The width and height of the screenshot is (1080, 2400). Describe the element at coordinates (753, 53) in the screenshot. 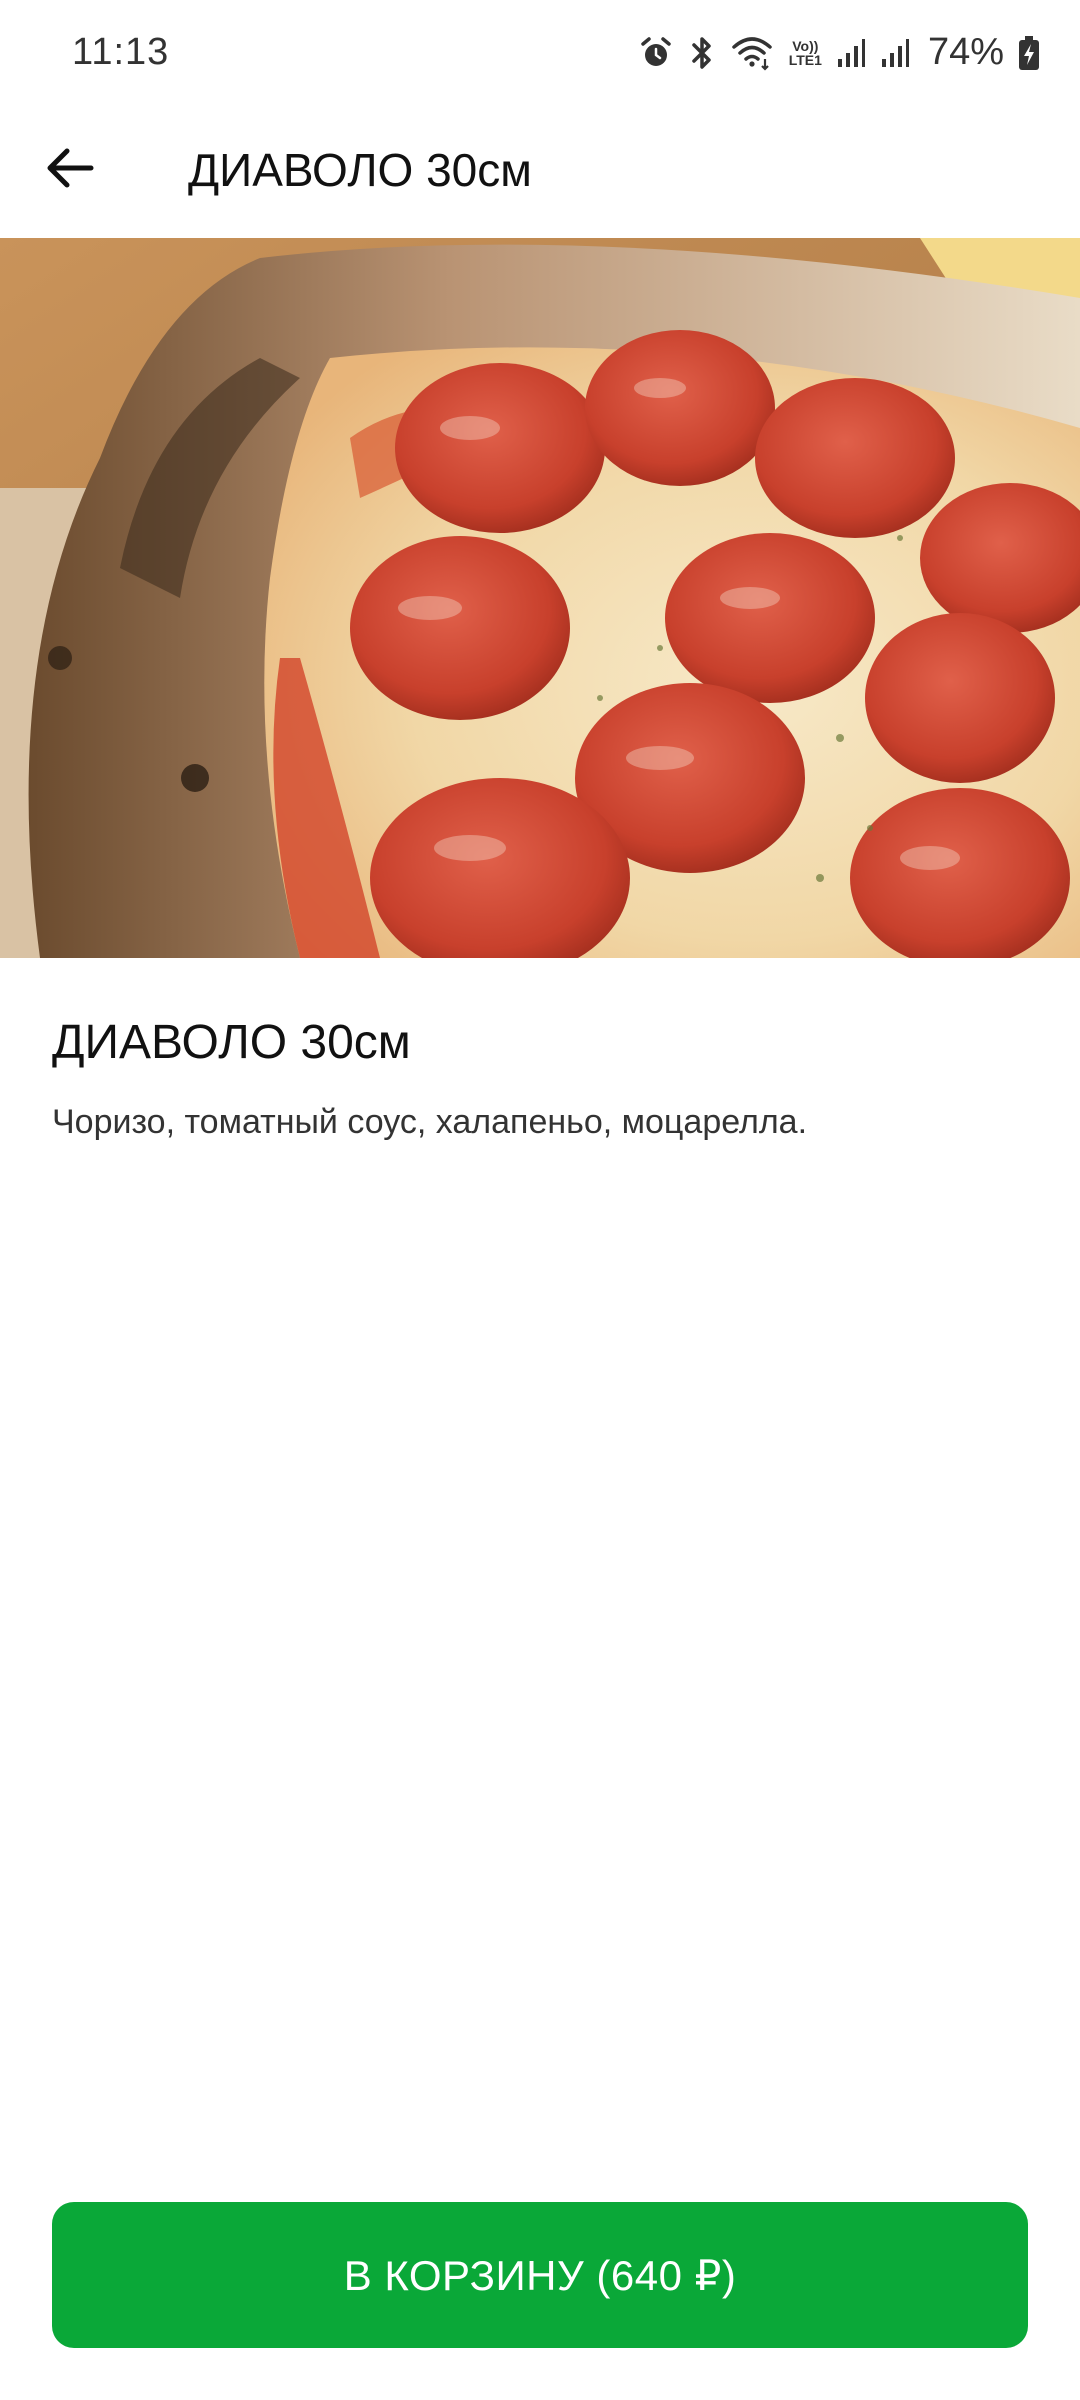

I see `wifi-icon` at that location.